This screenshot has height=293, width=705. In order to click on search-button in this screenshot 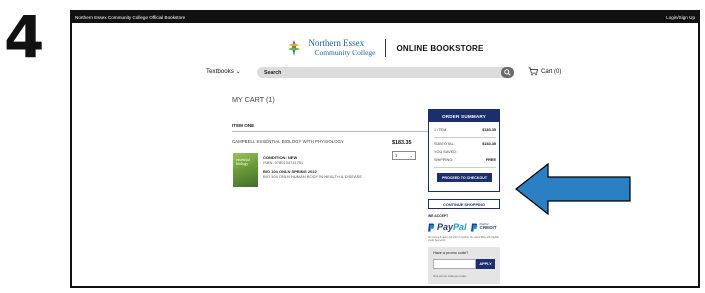, I will do `click(507, 72)`.